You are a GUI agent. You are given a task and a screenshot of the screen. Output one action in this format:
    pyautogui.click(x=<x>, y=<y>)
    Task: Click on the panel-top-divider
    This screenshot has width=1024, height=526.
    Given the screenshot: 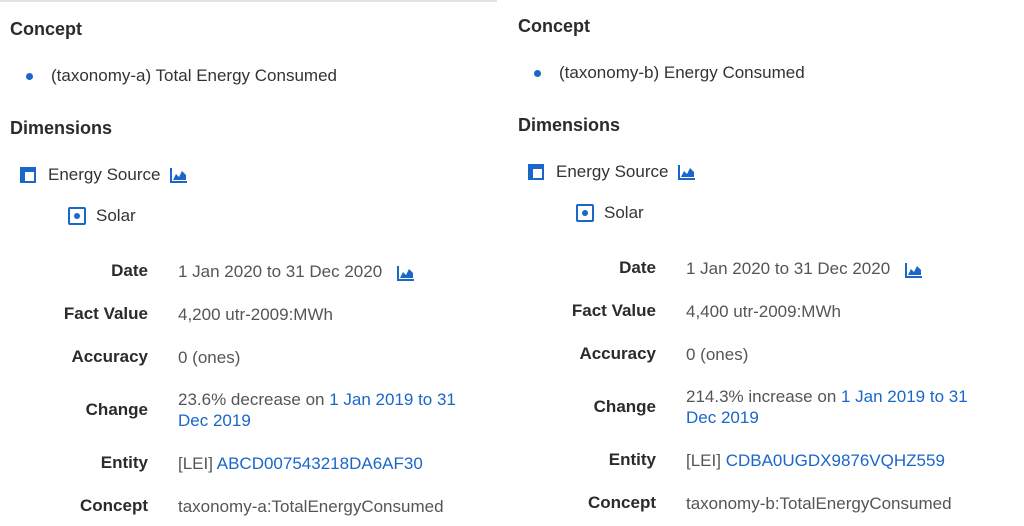 What is the action you would take?
    pyautogui.click(x=248, y=1)
    